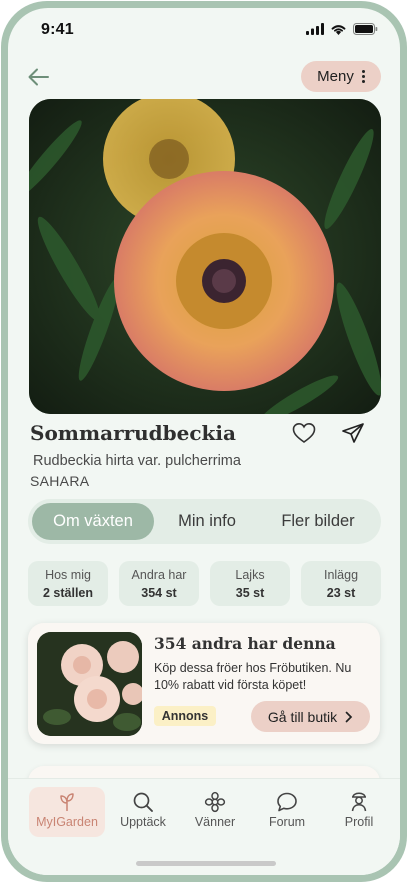 The image size is (408, 883). Describe the element at coordinates (68, 575) in the screenshot. I see `stat-label: Hos mig` at that location.